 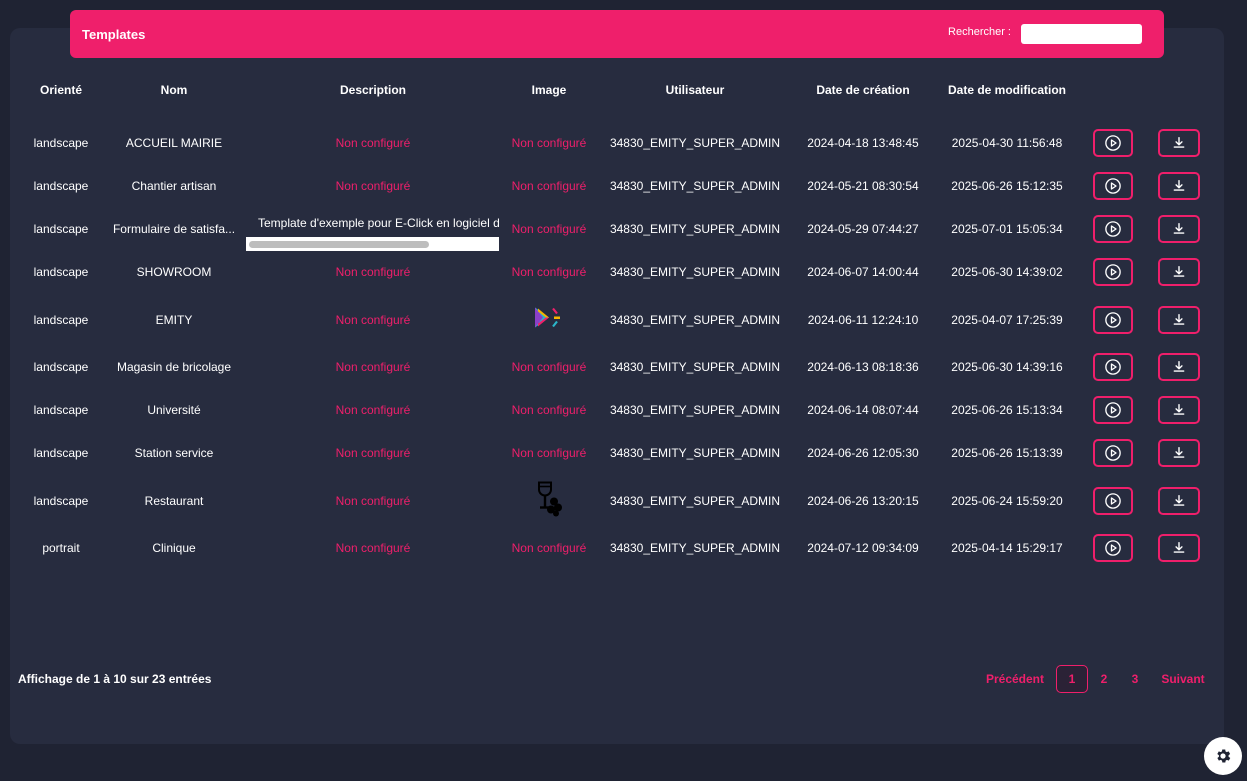 I want to click on column-header-image: Image, so click(x=549, y=90).